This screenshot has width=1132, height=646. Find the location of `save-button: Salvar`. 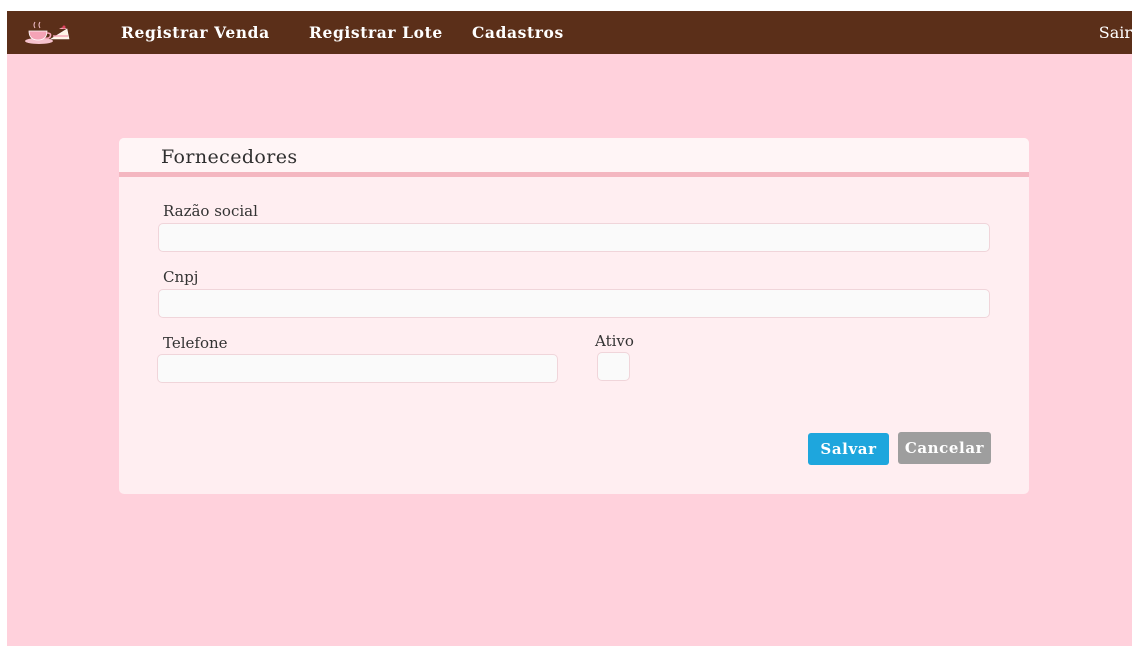

save-button: Salvar is located at coordinates (848, 449).